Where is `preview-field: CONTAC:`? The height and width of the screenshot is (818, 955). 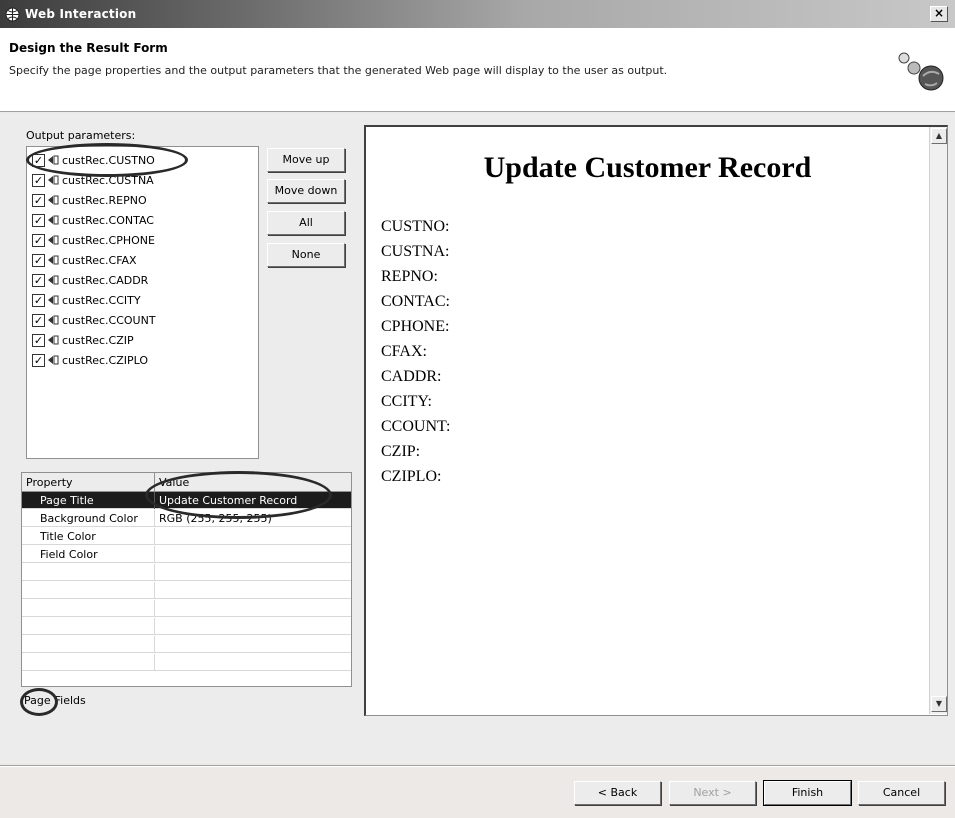 preview-field: CONTAC: is located at coordinates (415, 301).